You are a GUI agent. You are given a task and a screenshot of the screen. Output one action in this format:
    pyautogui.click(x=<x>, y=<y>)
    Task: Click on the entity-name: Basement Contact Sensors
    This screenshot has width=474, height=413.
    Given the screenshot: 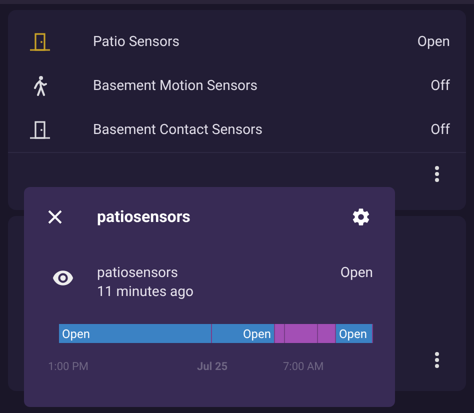 What is the action you would take?
    pyautogui.click(x=262, y=130)
    